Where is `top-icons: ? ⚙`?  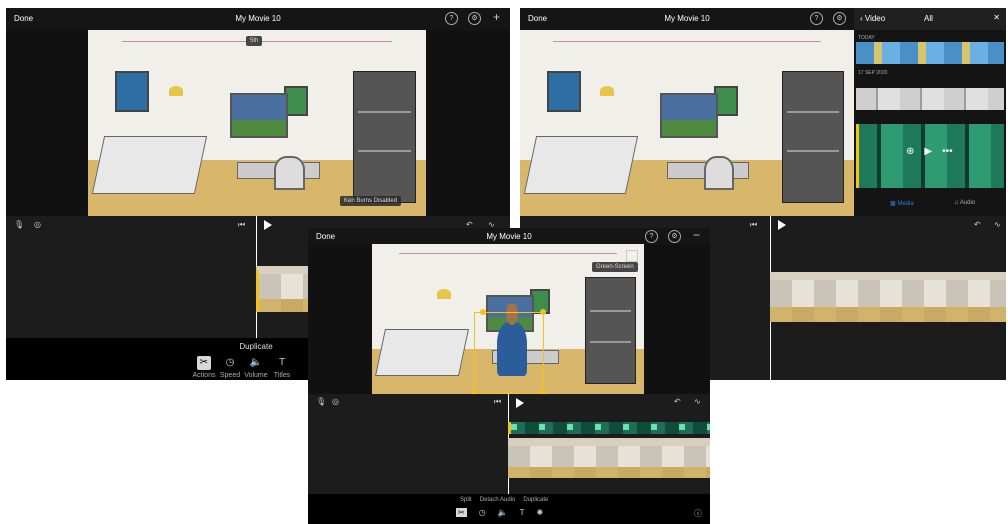
top-icons: ? ⚙ is located at coordinates (828, 18).